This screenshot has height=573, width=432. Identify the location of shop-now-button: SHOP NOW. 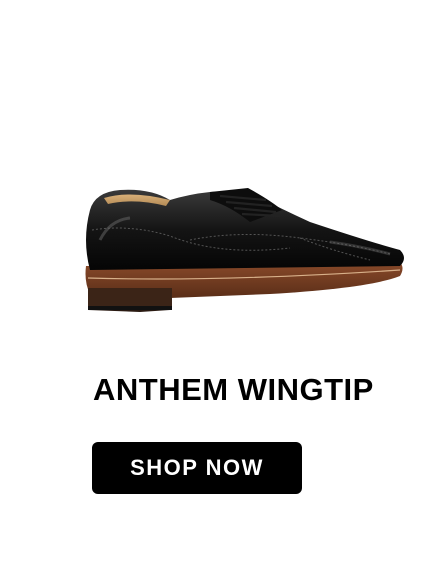
(197, 468).